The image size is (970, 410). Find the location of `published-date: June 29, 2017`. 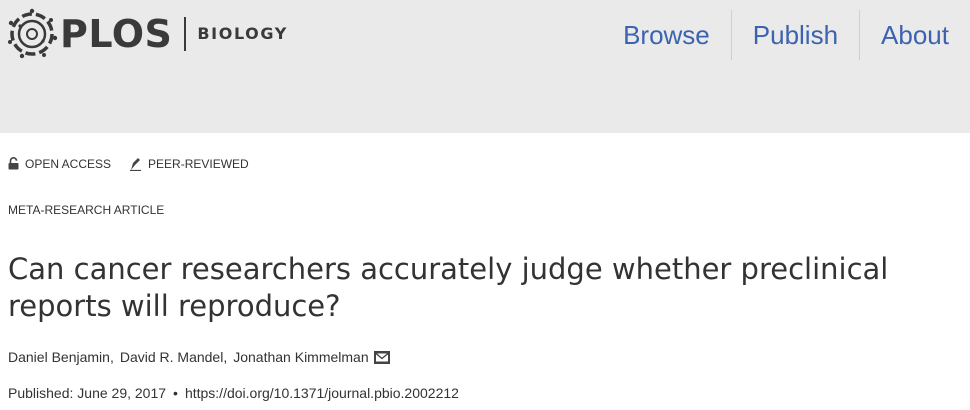

published-date: June 29, 2017 is located at coordinates (122, 393).